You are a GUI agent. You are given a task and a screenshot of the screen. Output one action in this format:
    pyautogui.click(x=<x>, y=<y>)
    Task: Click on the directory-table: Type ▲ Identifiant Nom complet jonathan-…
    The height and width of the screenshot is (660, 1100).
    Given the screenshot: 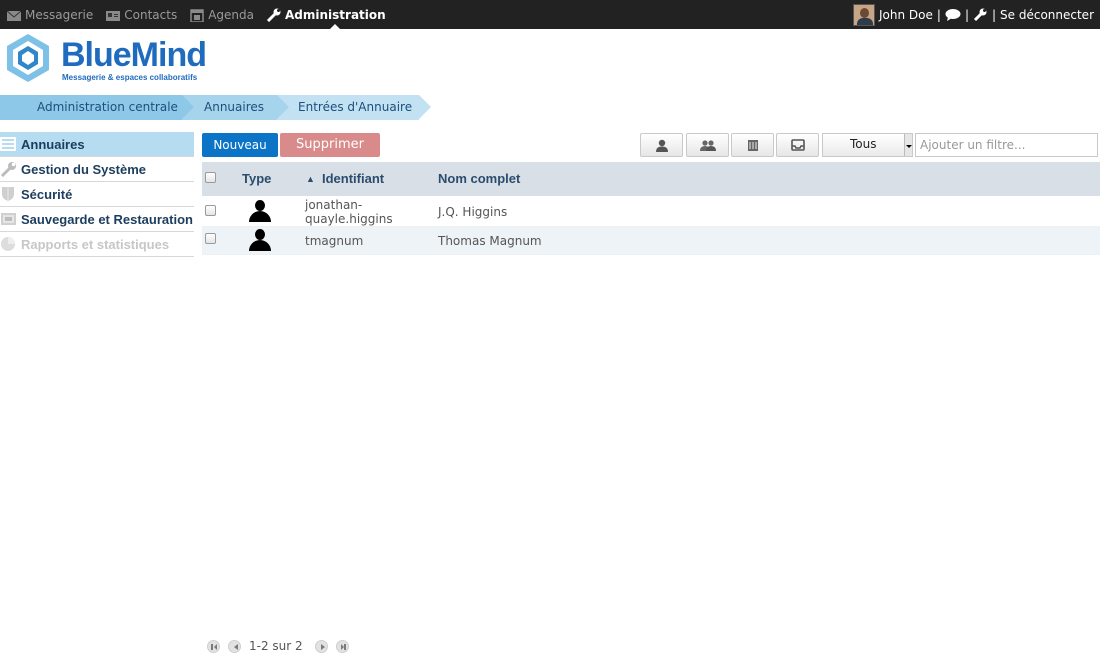 What is the action you would take?
    pyautogui.click(x=651, y=208)
    